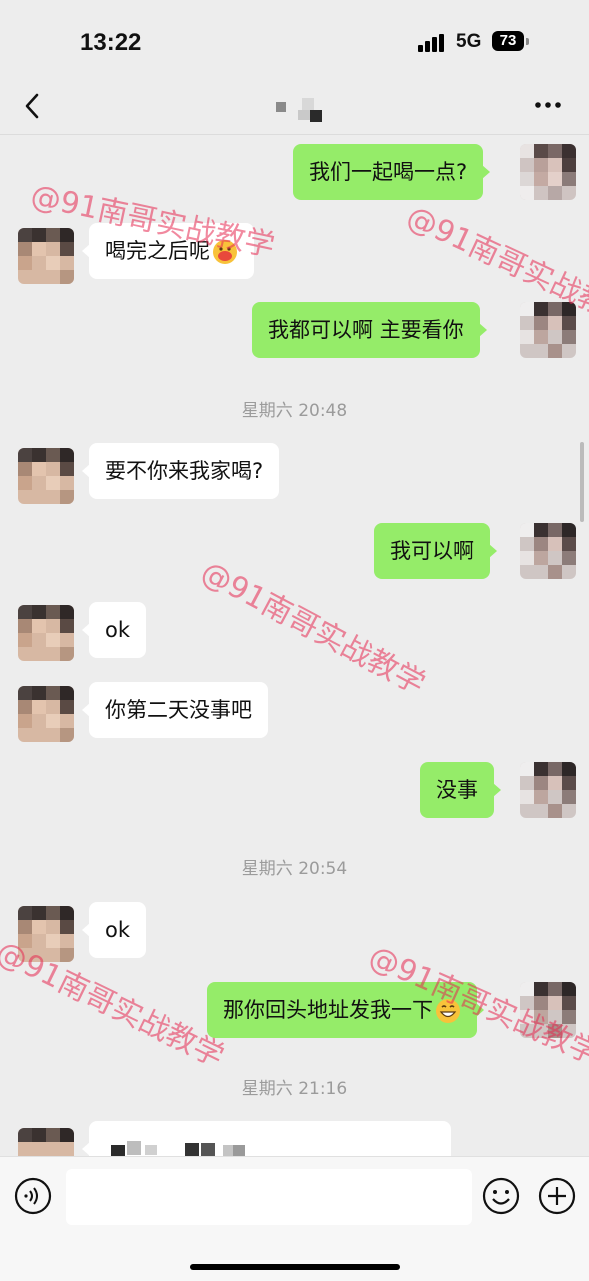 This screenshot has height=1281, width=589. I want to click on battery-icon: 73, so click(511, 42).